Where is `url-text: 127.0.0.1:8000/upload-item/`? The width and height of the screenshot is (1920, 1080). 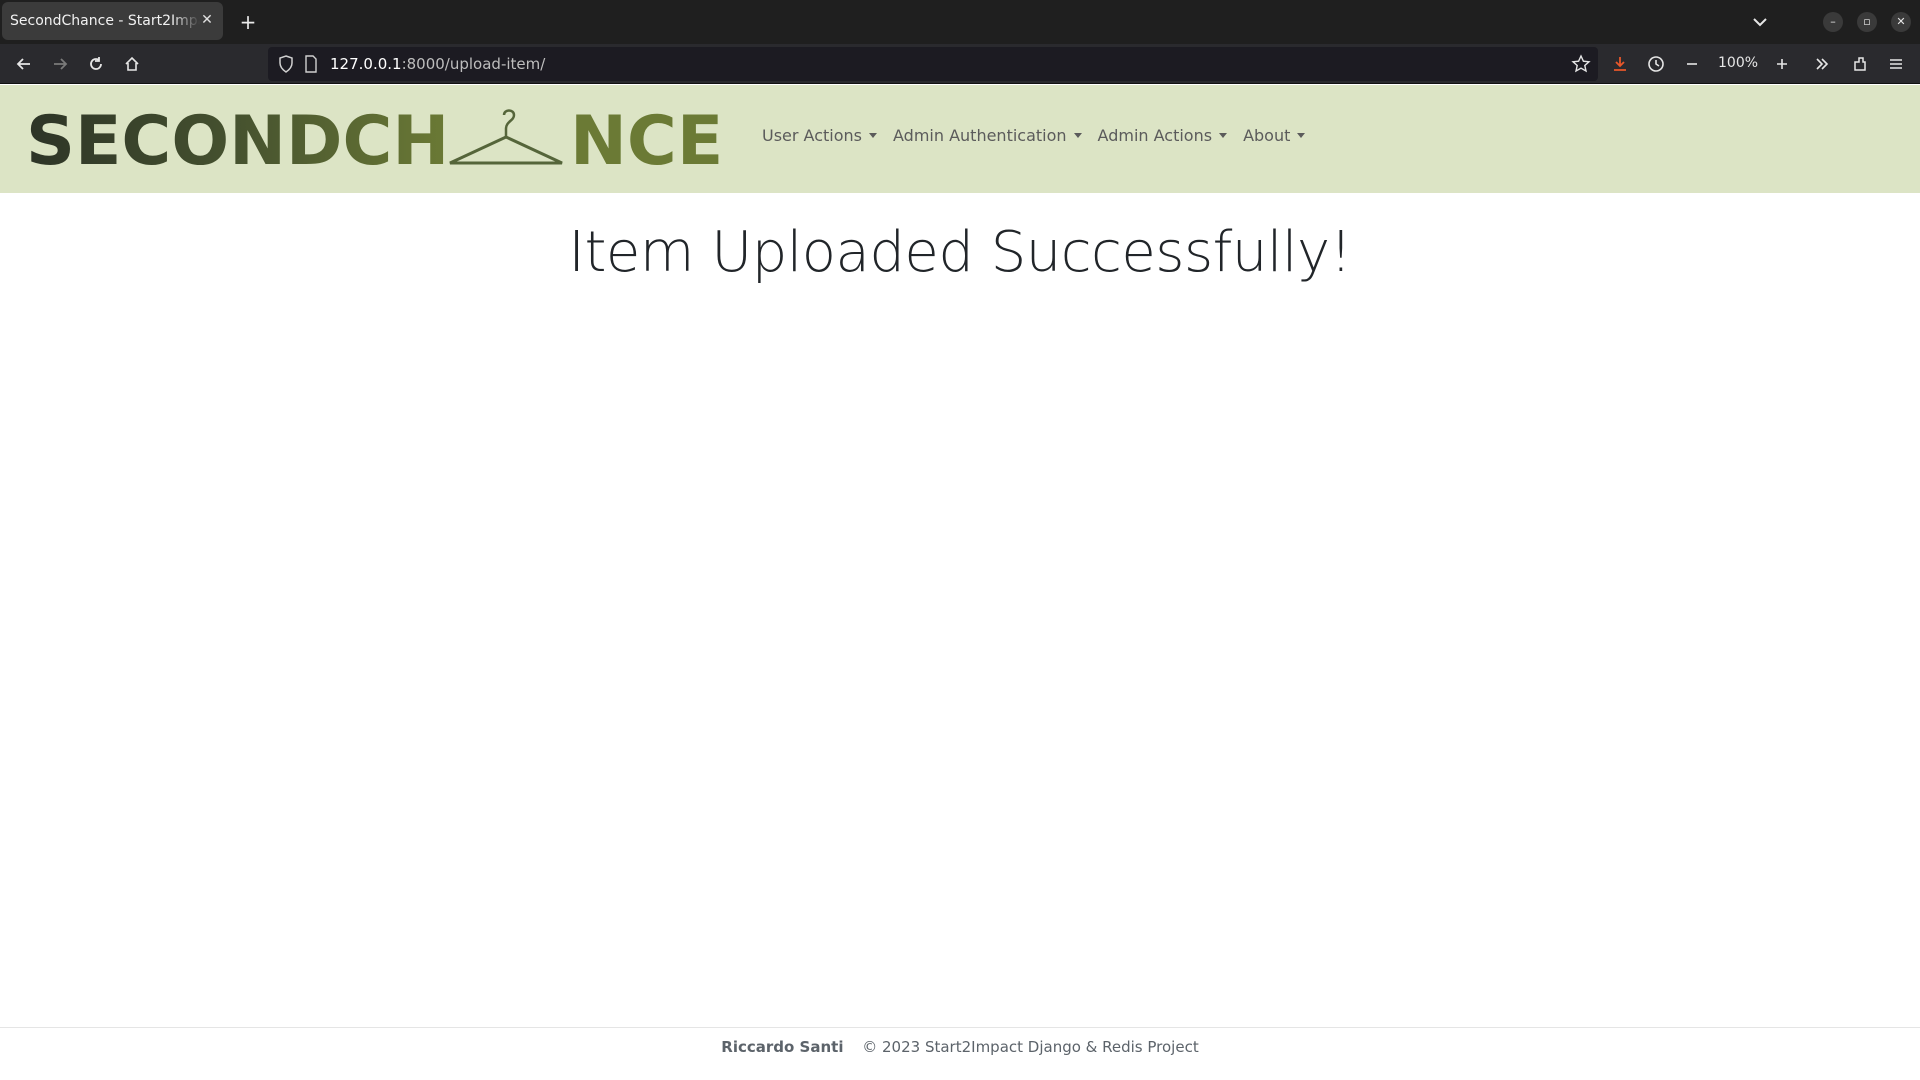
url-text: 127.0.0.1:8000/upload-item/ is located at coordinates (437, 64).